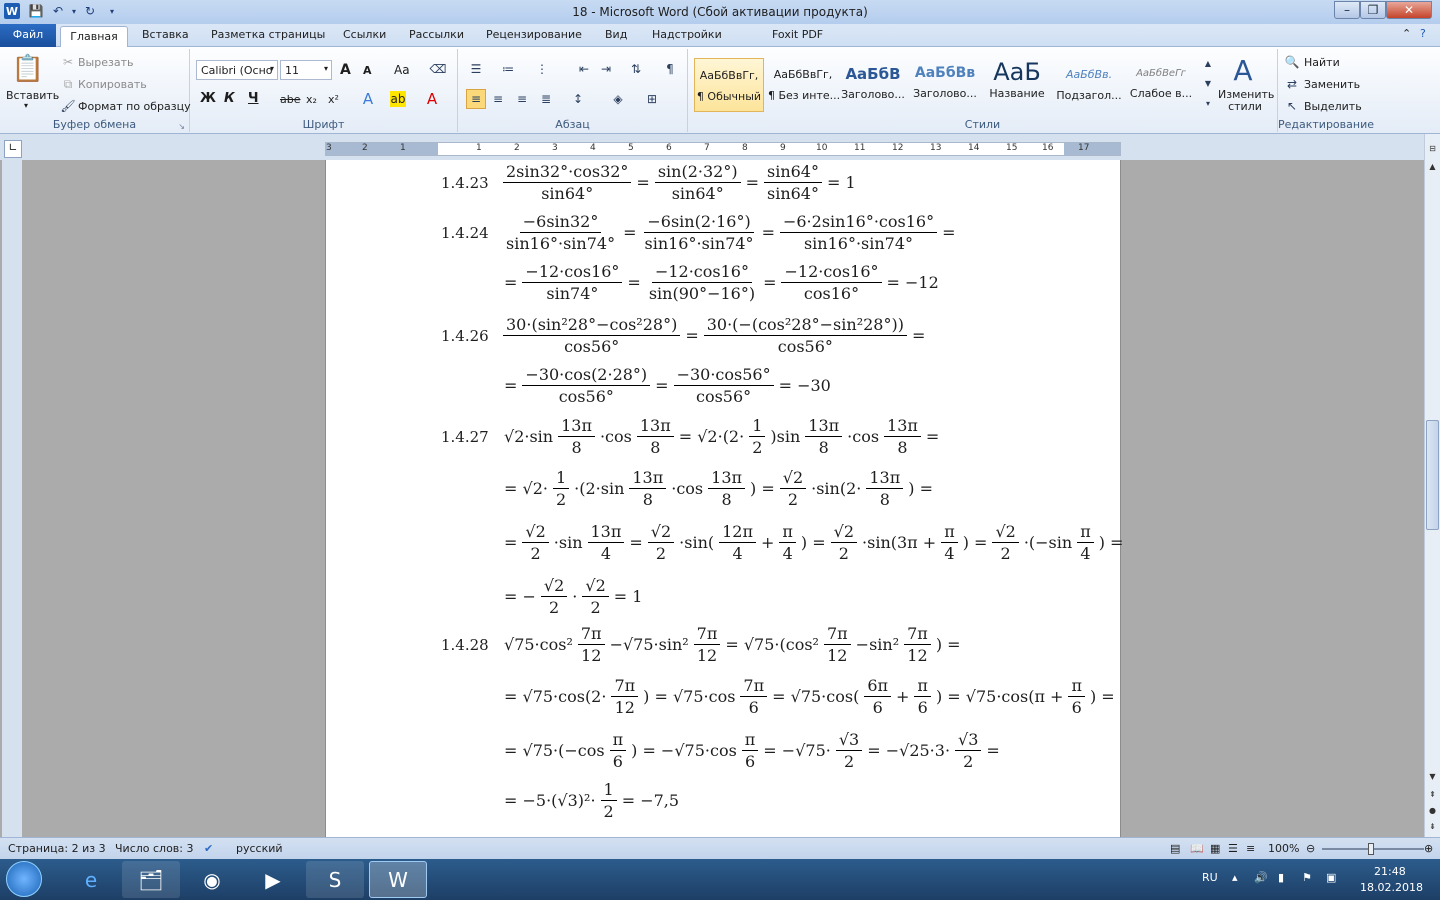  I want to click on vertical-scrollbar: ⊟ ▲ ▼ ⇞ ● ⇟, so click(1432, 485).